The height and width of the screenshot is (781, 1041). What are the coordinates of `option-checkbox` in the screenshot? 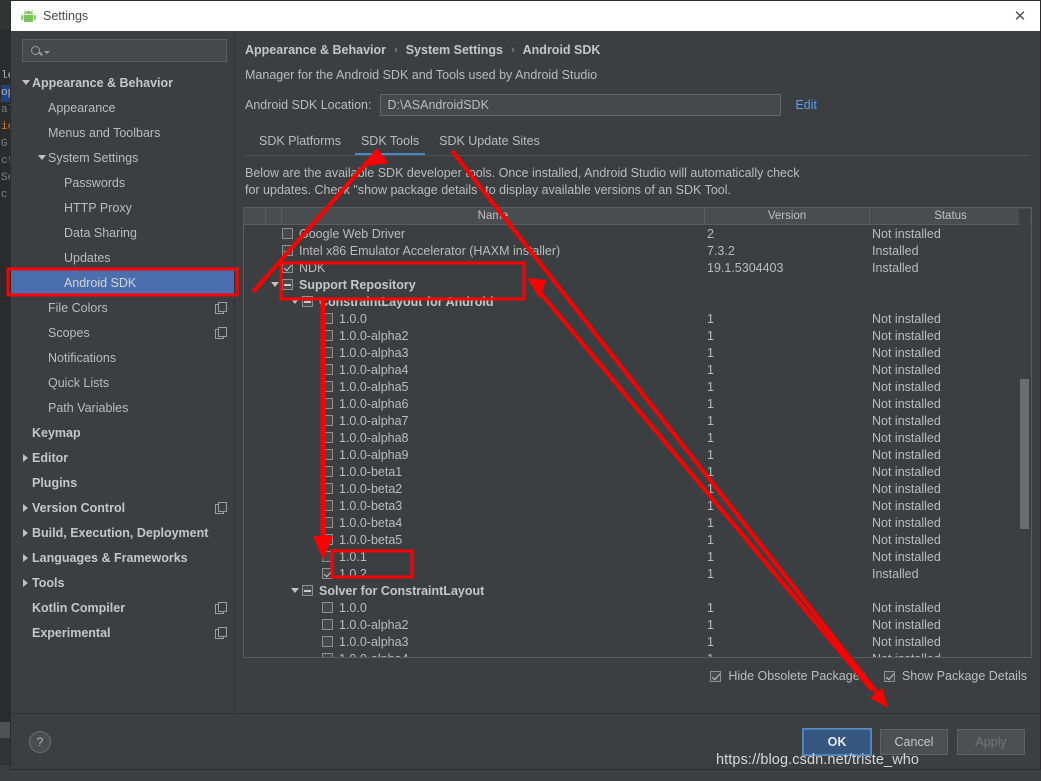 It's located at (889, 676).